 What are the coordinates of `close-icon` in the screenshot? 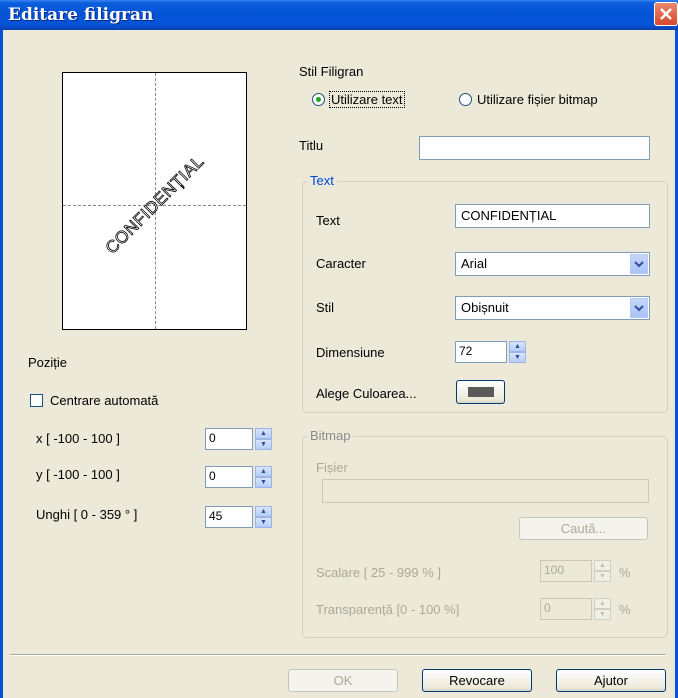 It's located at (666, 14).